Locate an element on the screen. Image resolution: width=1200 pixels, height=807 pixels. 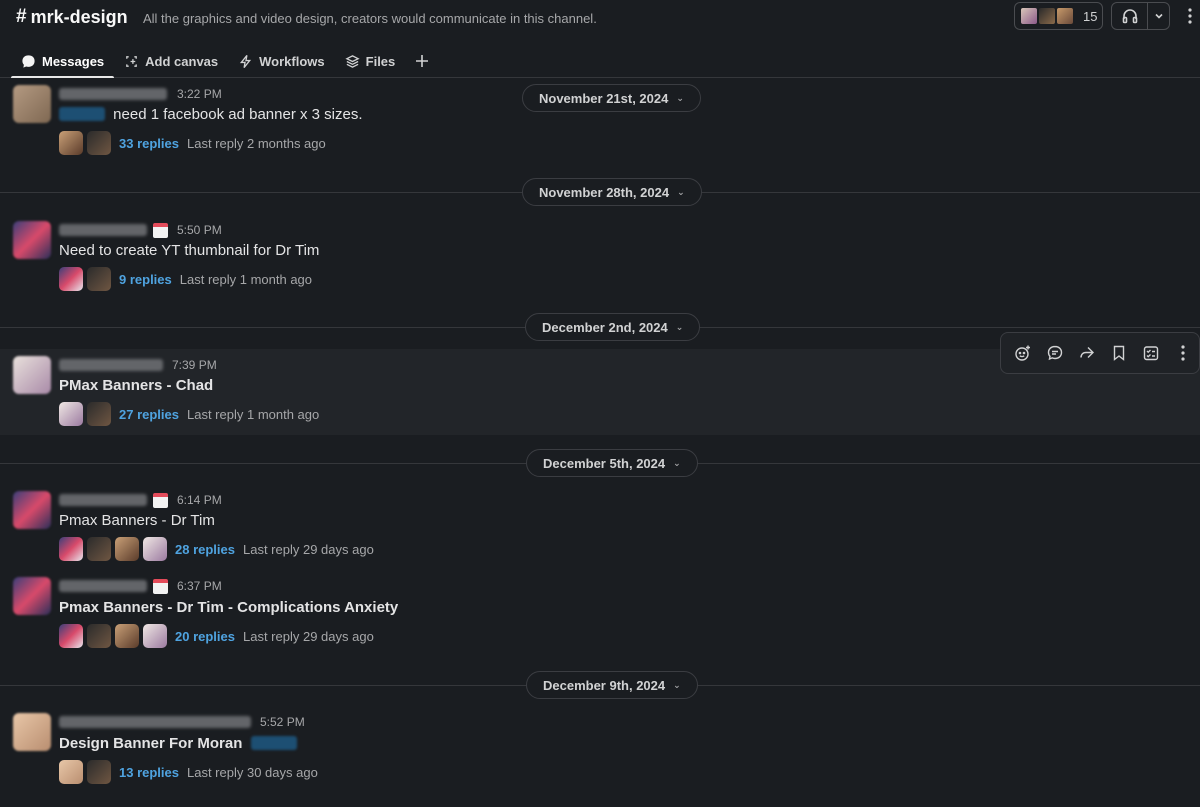
more-actions-button is located at coordinates (1183, 353).